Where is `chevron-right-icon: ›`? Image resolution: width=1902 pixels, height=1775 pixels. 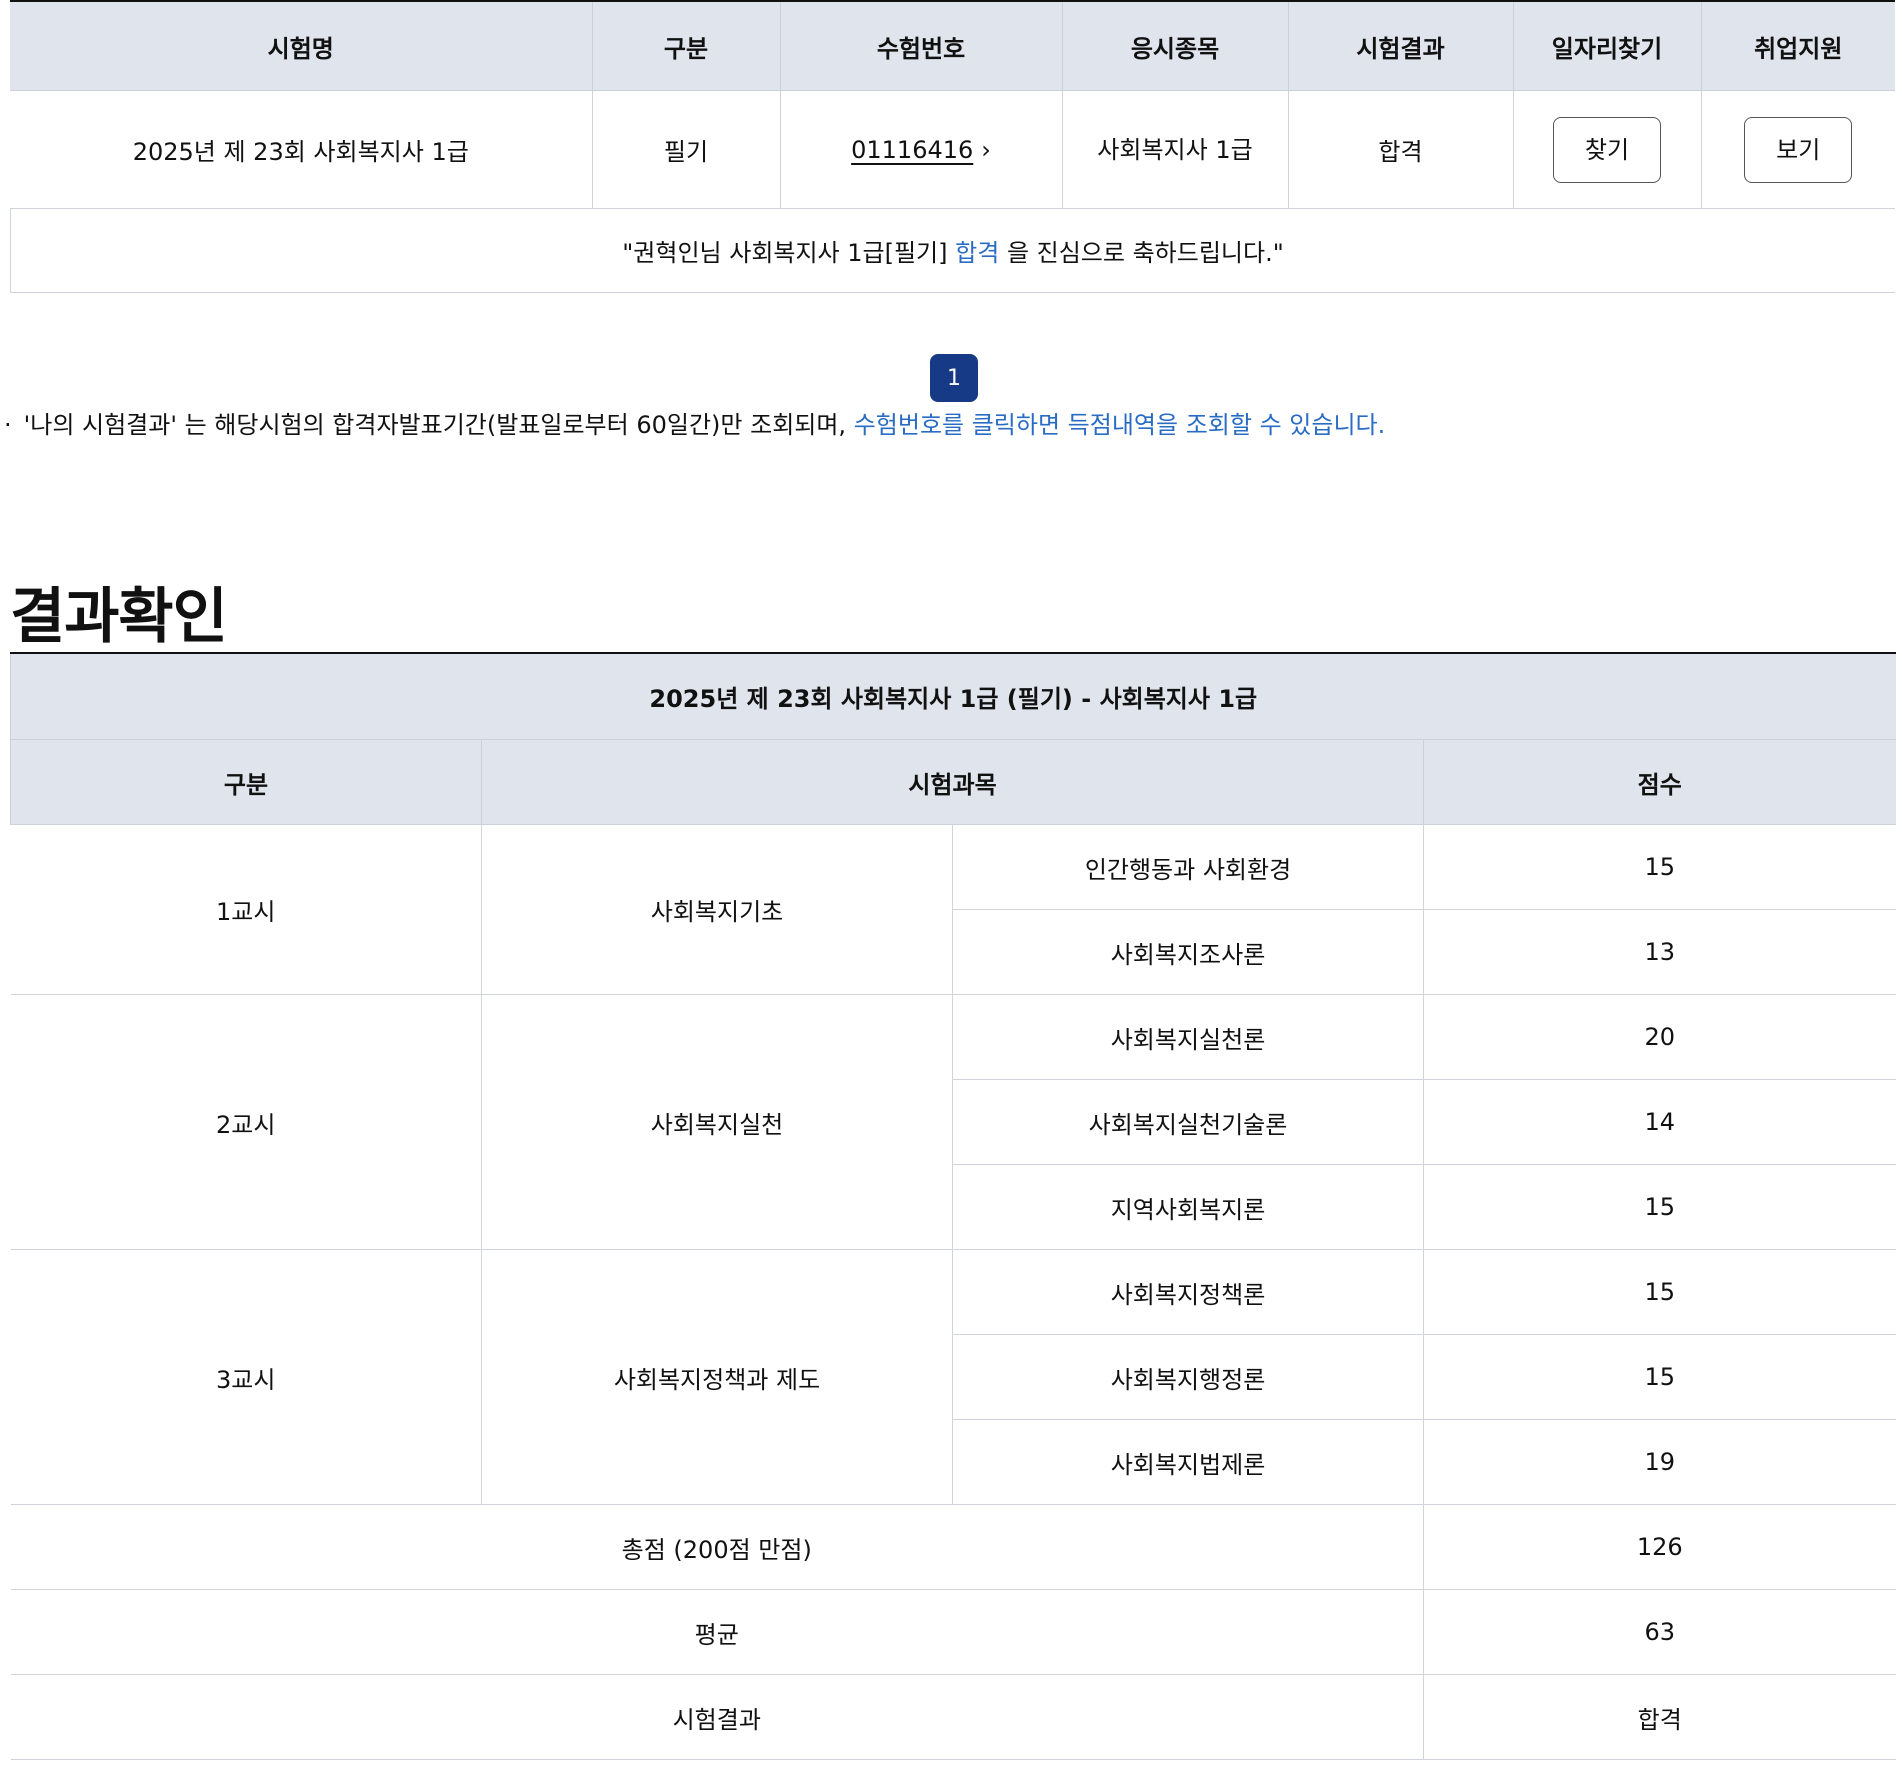
chevron-right-icon: › is located at coordinates (986, 150).